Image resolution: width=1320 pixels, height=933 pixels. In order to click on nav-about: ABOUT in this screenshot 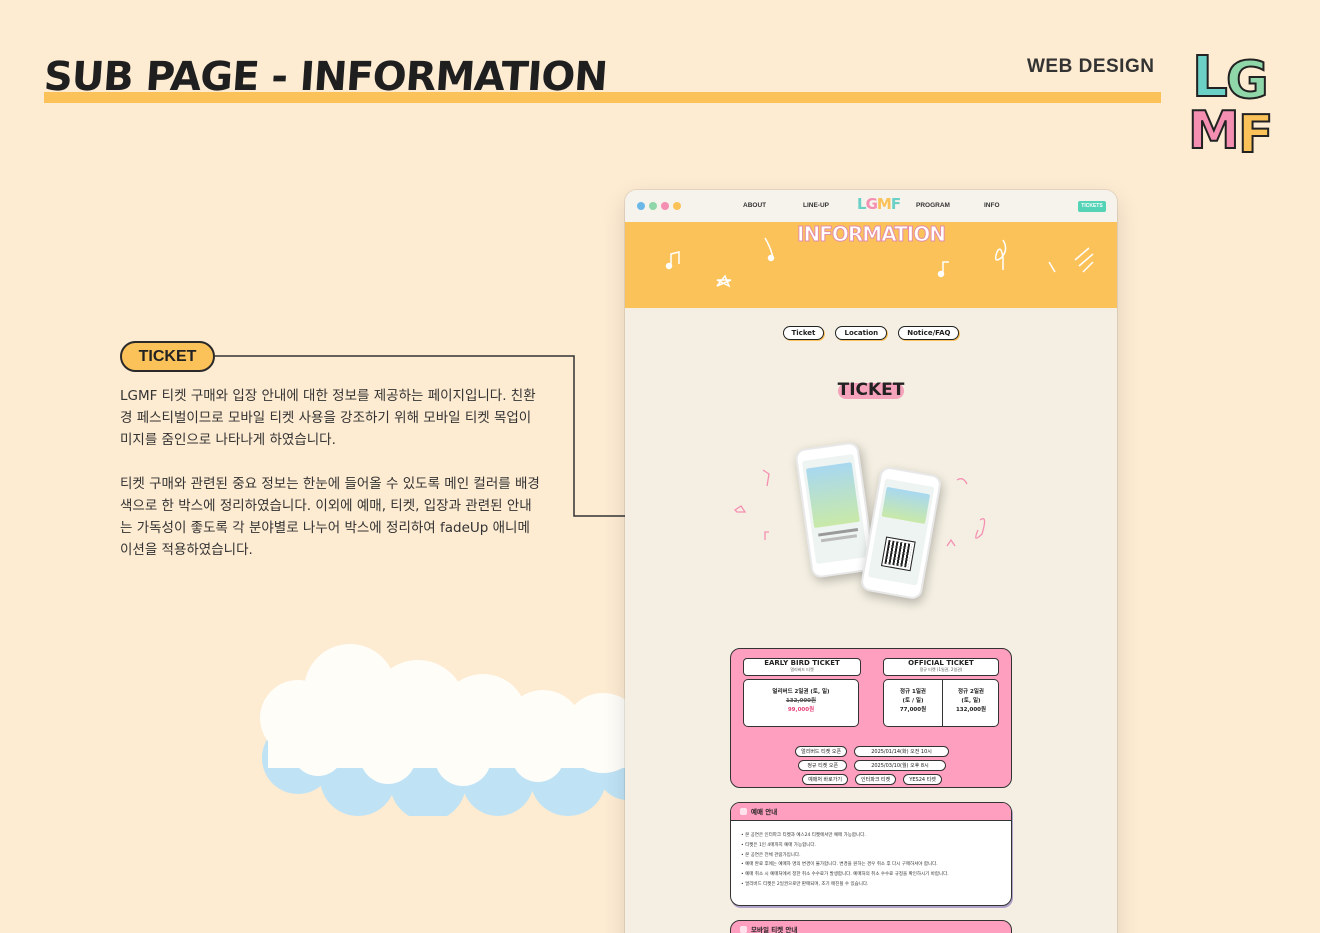, I will do `click(754, 205)`.